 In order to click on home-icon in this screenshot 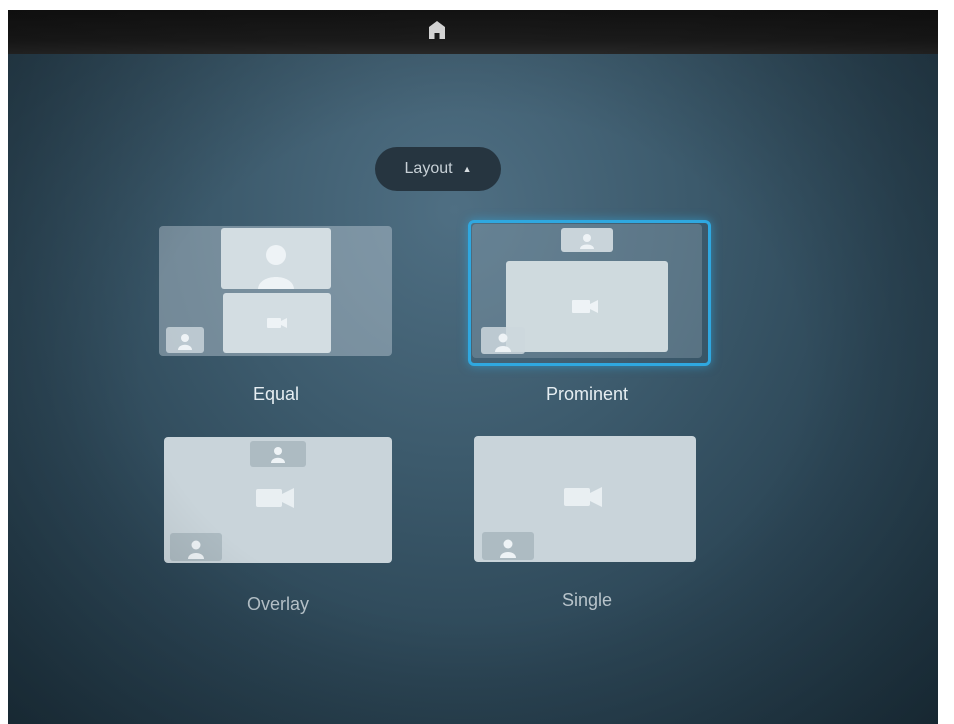, I will do `click(437, 30)`.